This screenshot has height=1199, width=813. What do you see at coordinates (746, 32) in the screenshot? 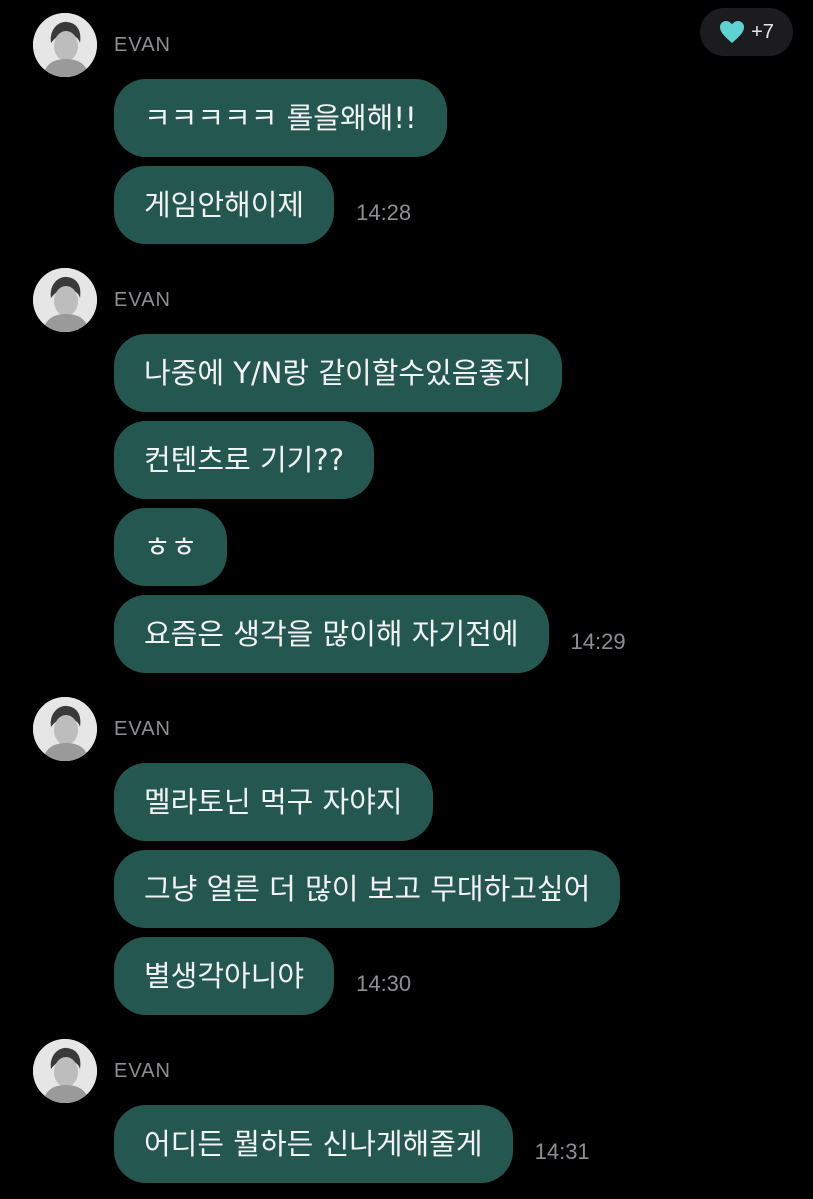
I see `reaction-badge: +7` at bounding box center [746, 32].